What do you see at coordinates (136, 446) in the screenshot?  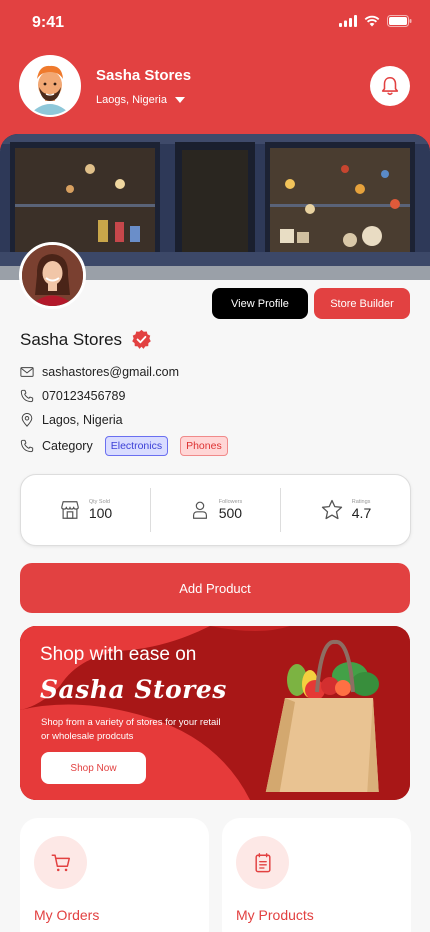 I see `category-tag-electronics: Electronics` at bounding box center [136, 446].